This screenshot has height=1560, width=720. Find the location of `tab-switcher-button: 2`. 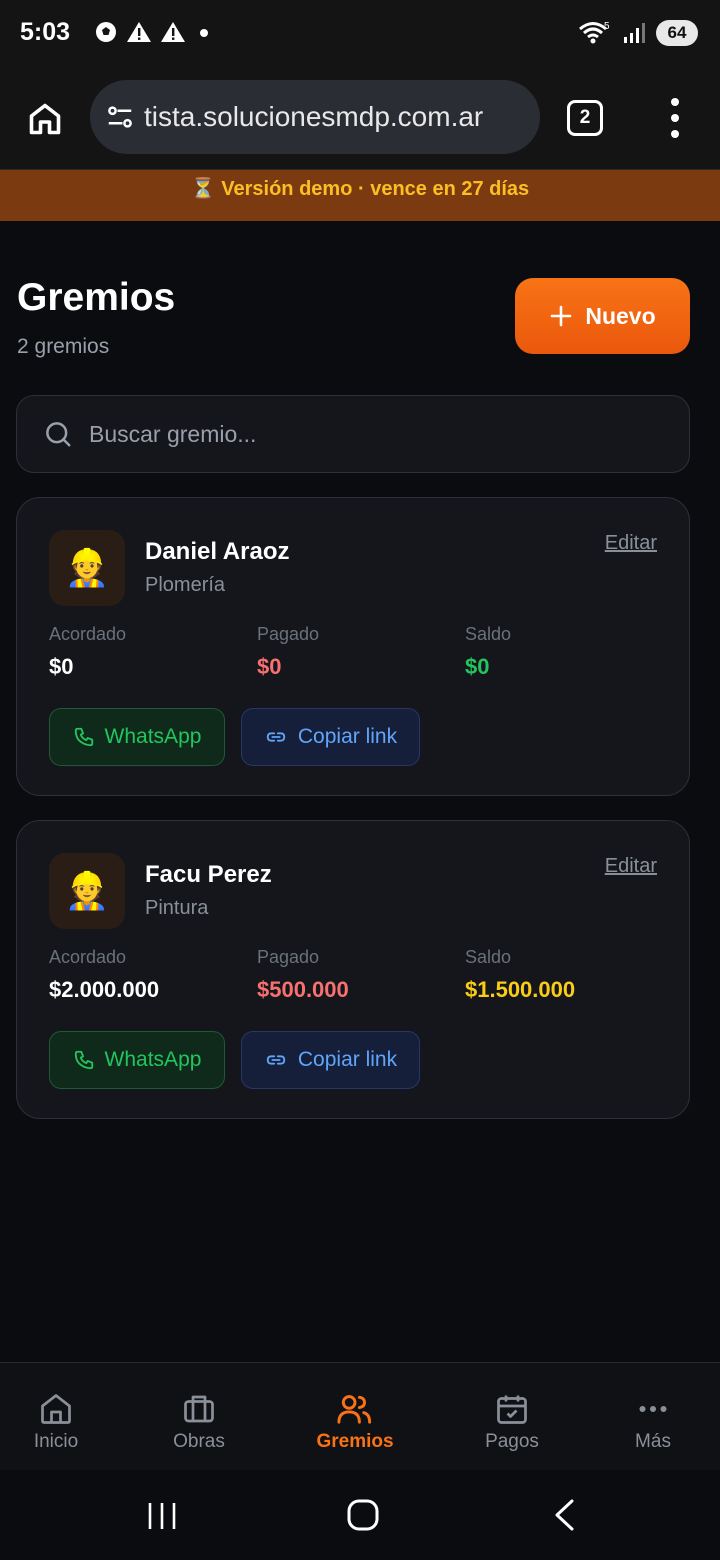

tab-switcher-button: 2 is located at coordinates (585, 118).